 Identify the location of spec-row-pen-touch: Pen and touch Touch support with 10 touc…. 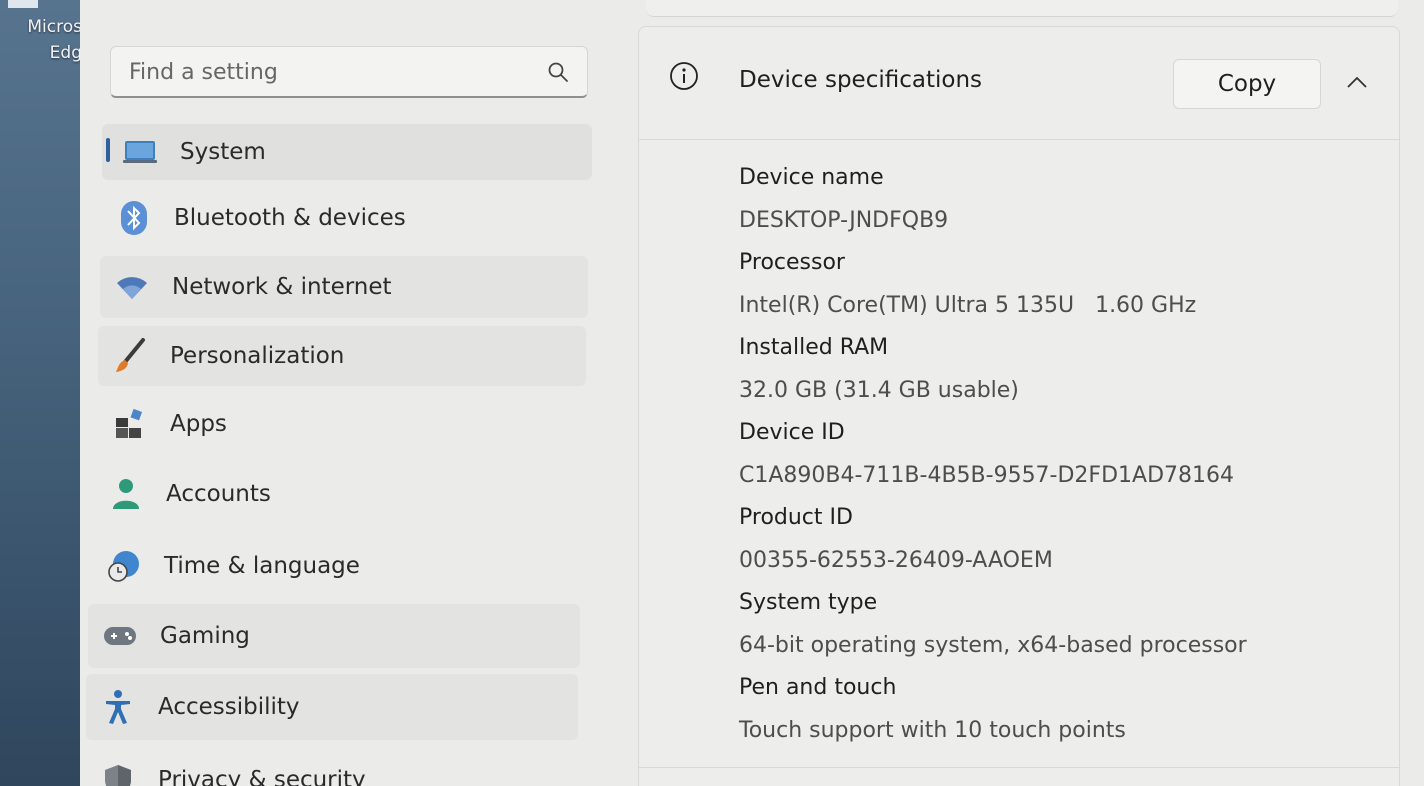
(1059, 709).